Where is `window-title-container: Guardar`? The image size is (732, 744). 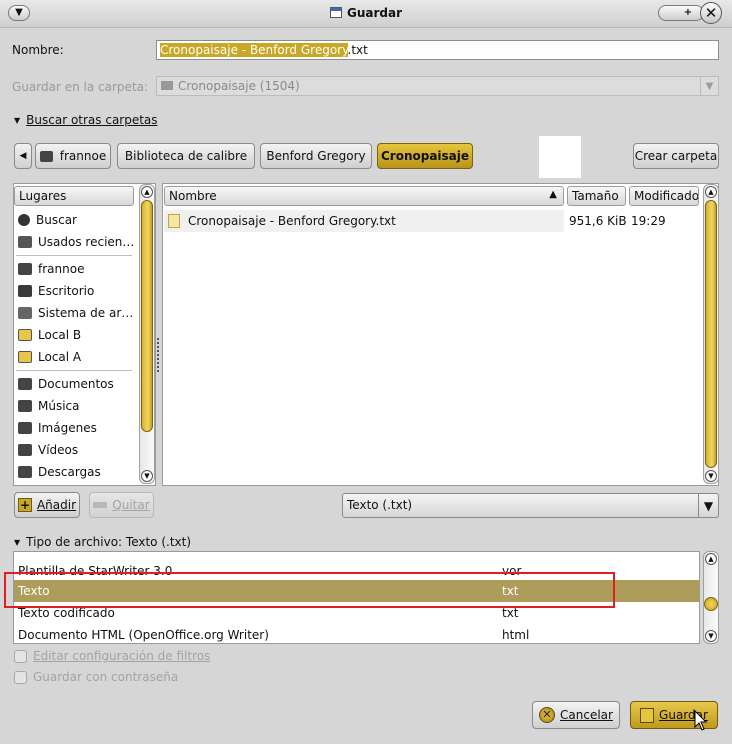
window-title-container: Guardar is located at coordinates (366, 13).